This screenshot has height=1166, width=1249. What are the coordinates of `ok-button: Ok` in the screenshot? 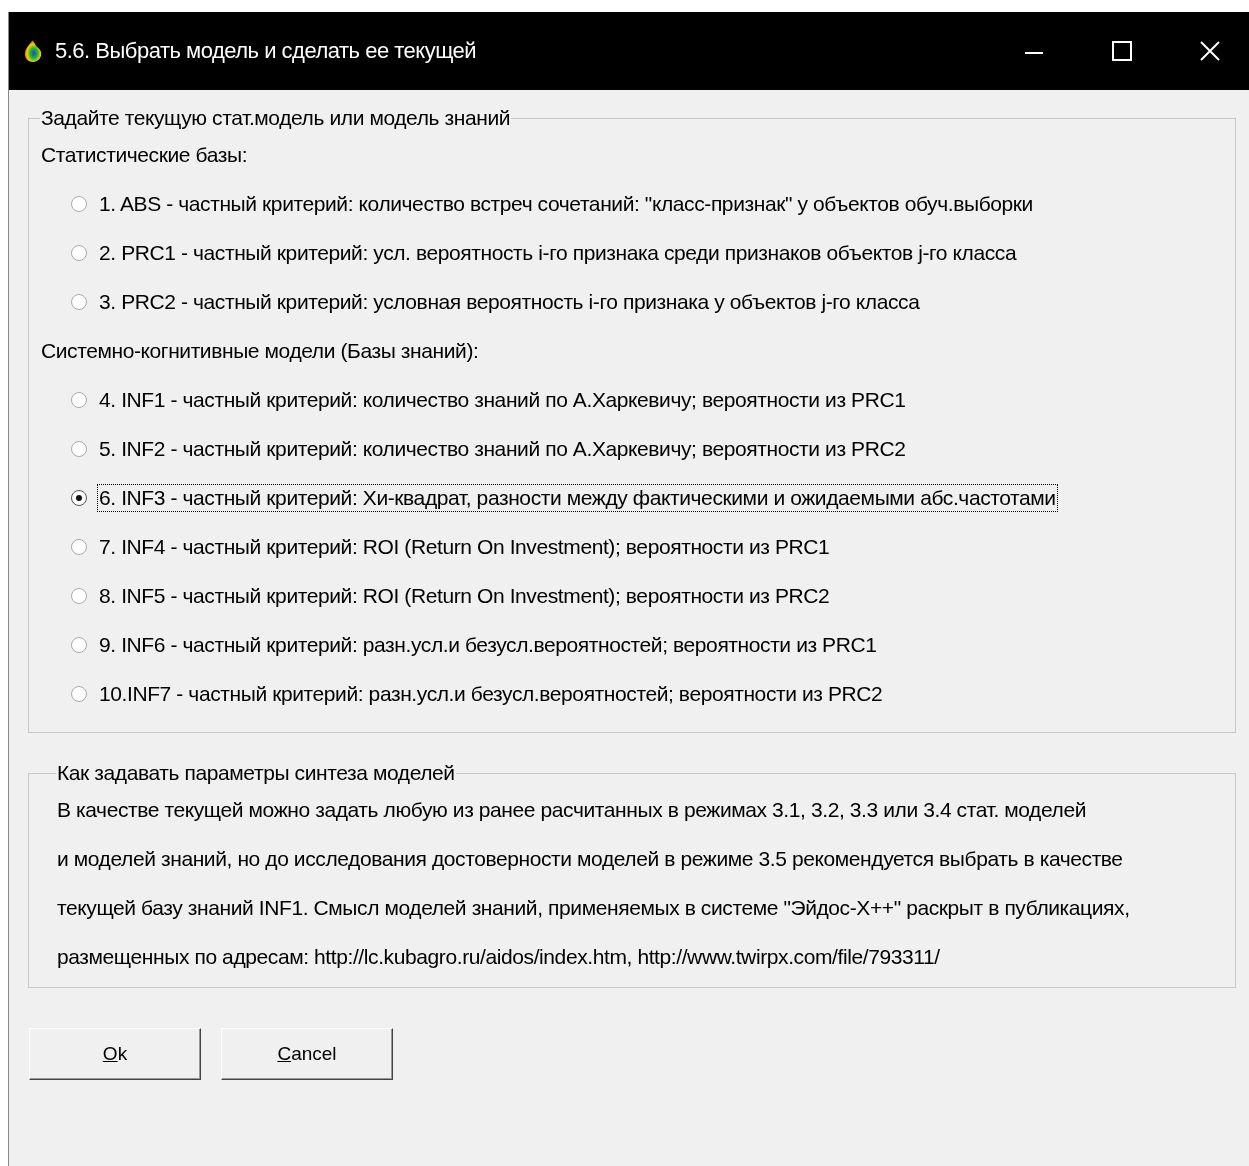 It's located at (115, 1054).